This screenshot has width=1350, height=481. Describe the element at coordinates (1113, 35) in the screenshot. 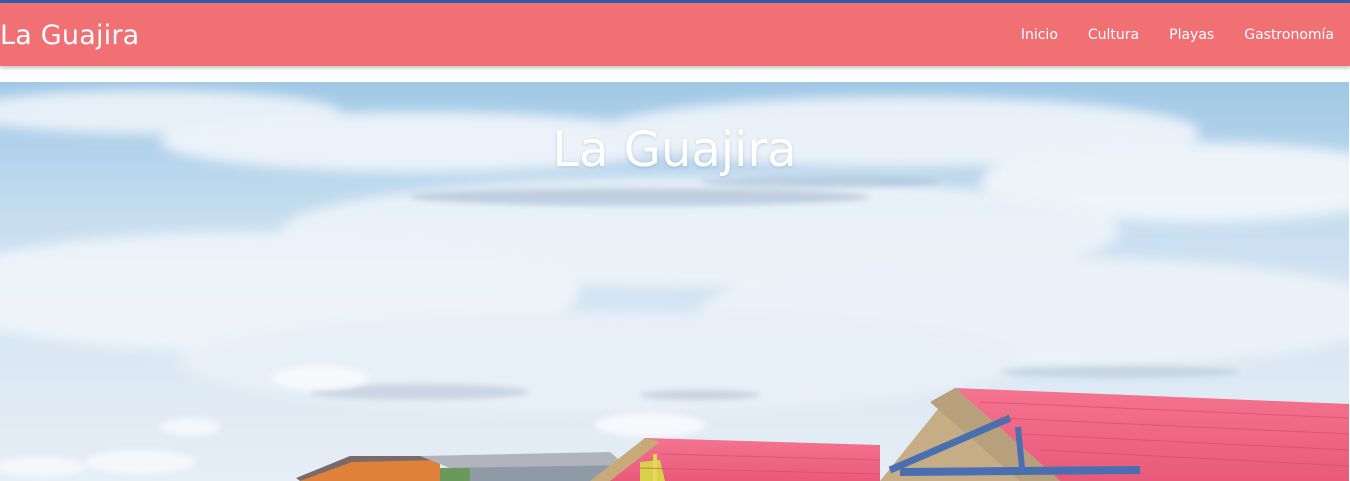

I see `nav-link-cultura: Cultura` at that location.